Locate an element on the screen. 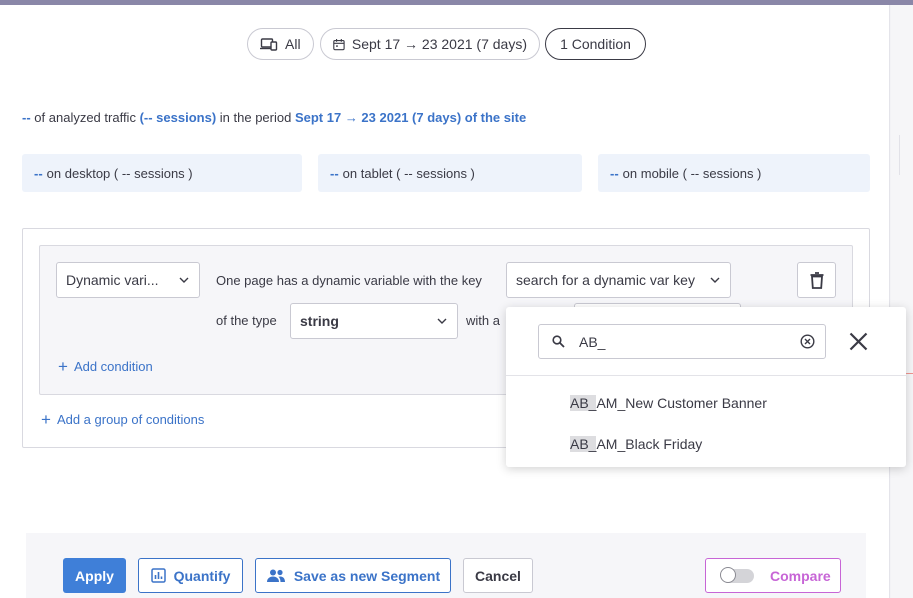  delete-condition-button is located at coordinates (816, 280).